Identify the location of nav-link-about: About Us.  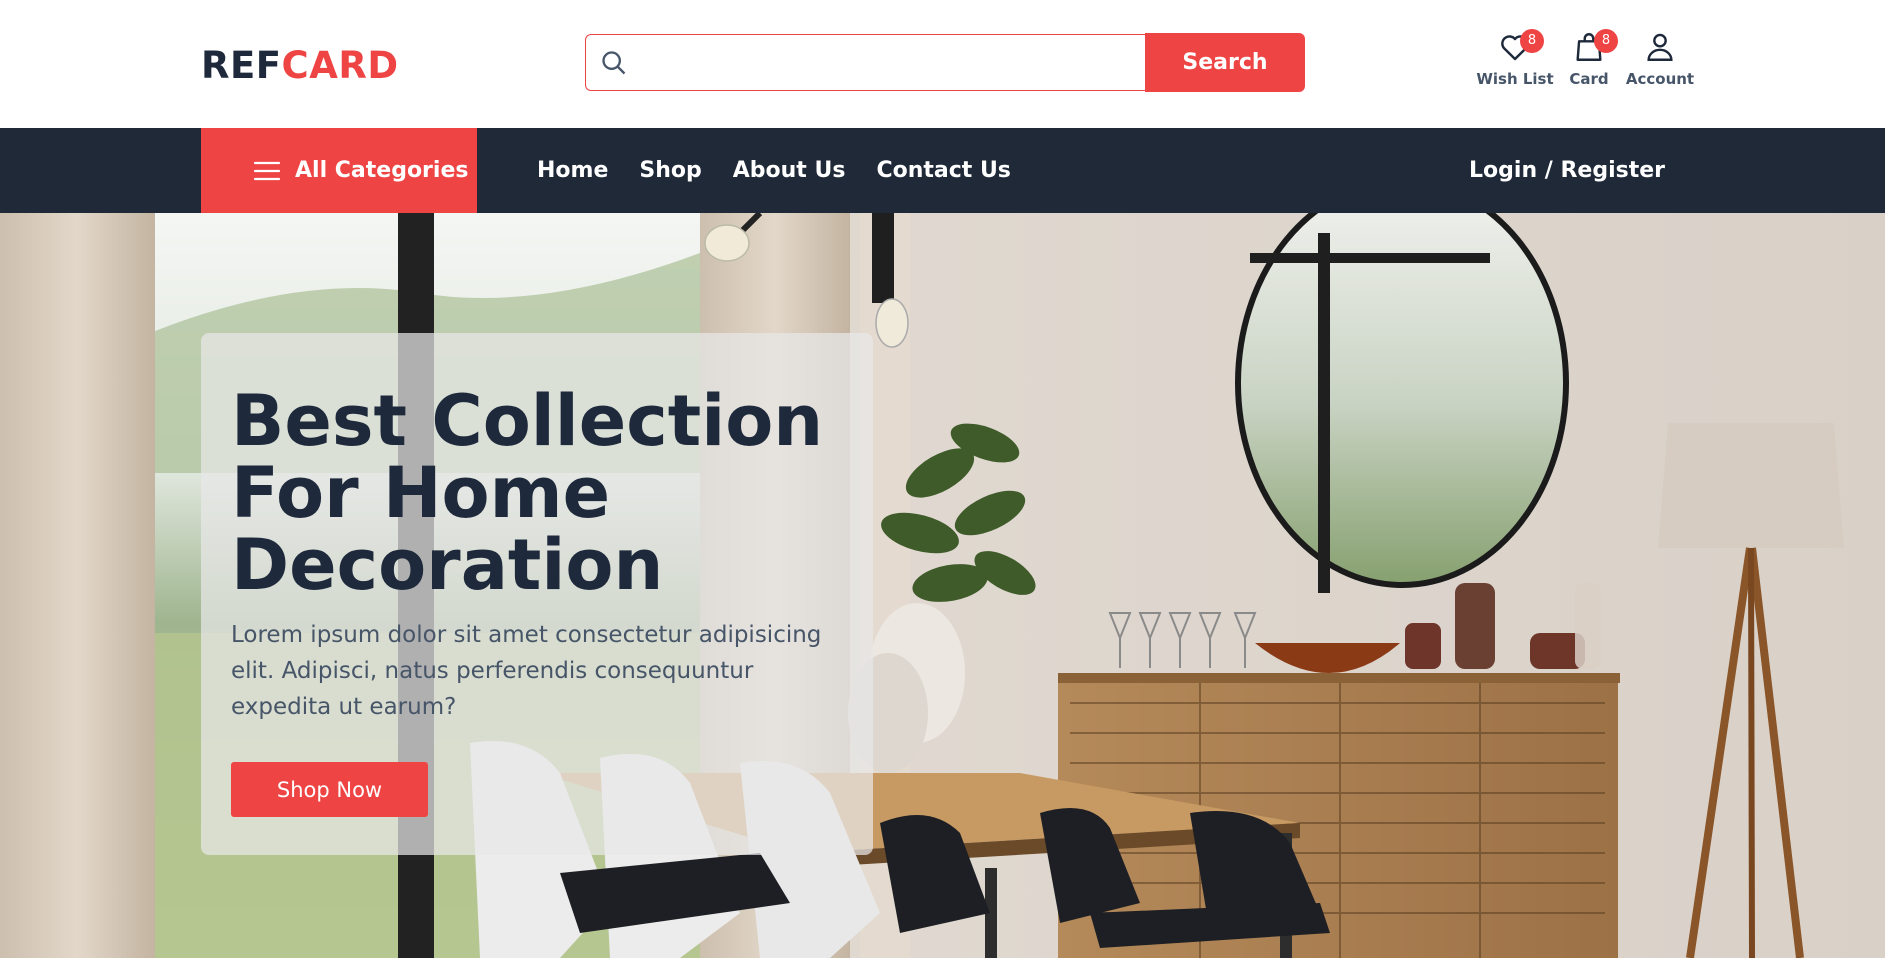
(789, 170).